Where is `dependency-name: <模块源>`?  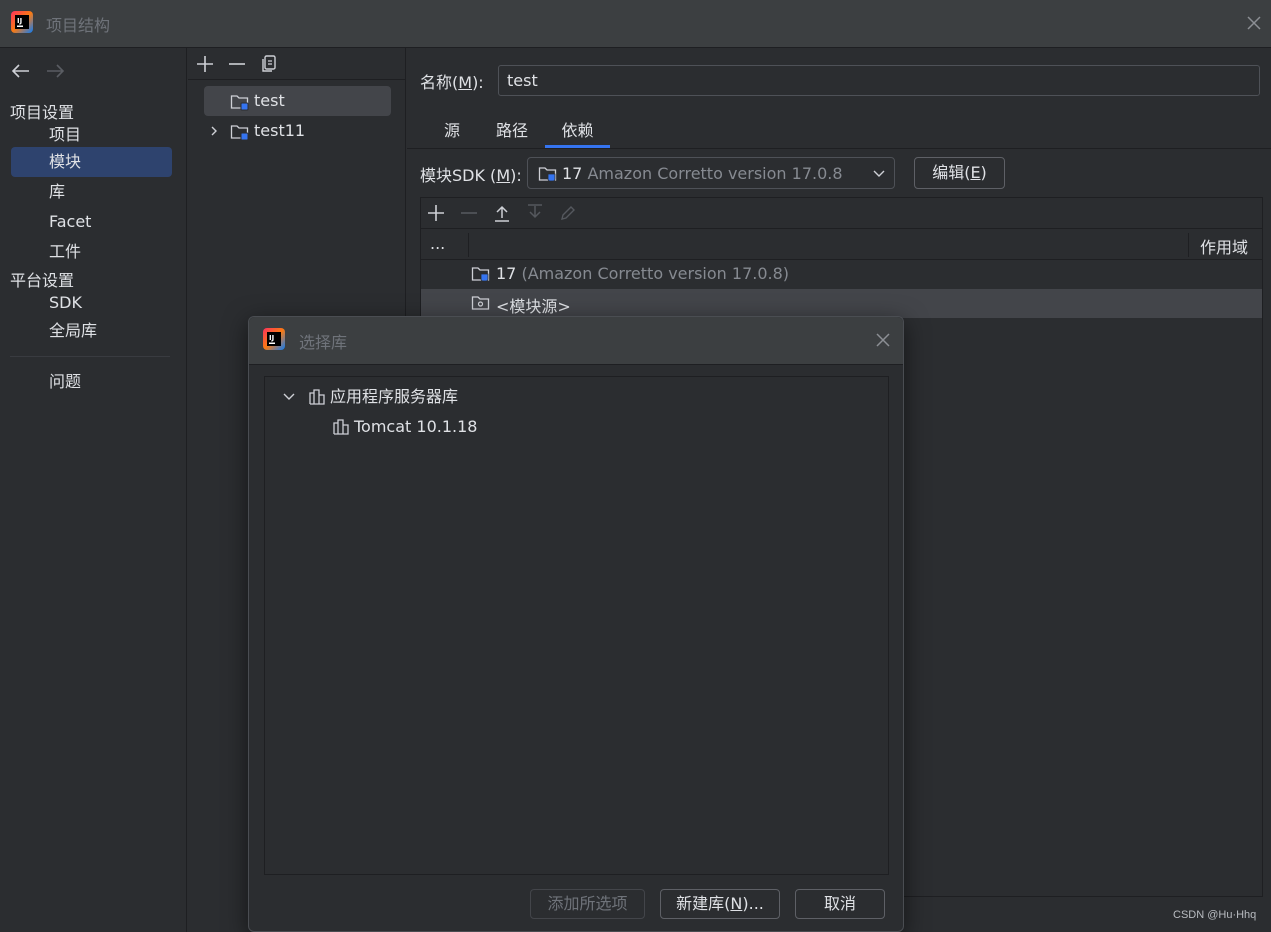
dependency-name: <模块源> is located at coordinates (533, 306).